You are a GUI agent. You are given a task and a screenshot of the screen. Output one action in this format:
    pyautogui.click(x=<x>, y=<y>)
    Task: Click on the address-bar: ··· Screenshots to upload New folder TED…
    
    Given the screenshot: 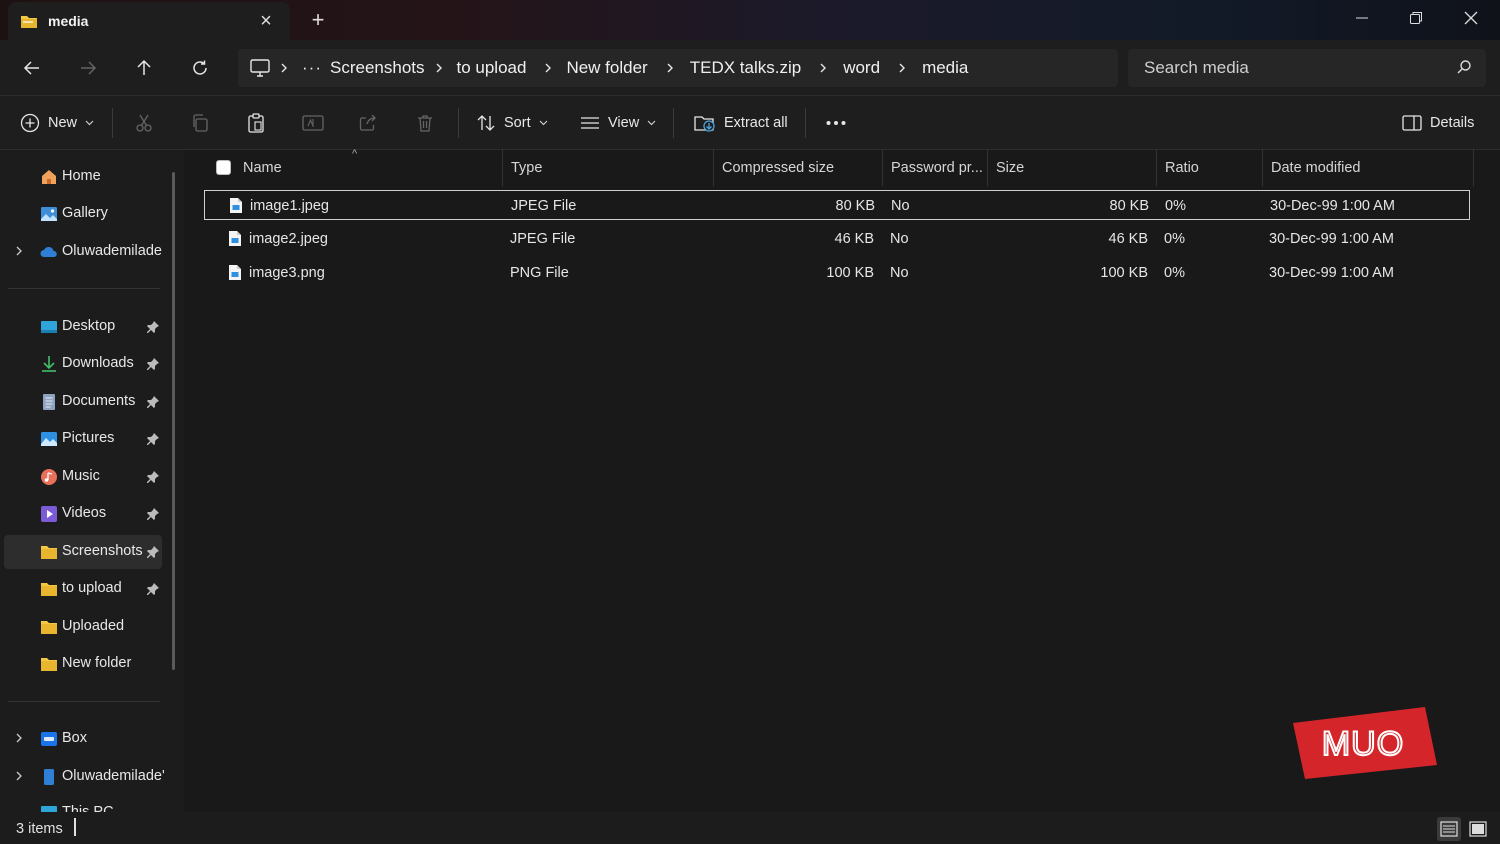 What is the action you would take?
    pyautogui.click(x=678, y=68)
    